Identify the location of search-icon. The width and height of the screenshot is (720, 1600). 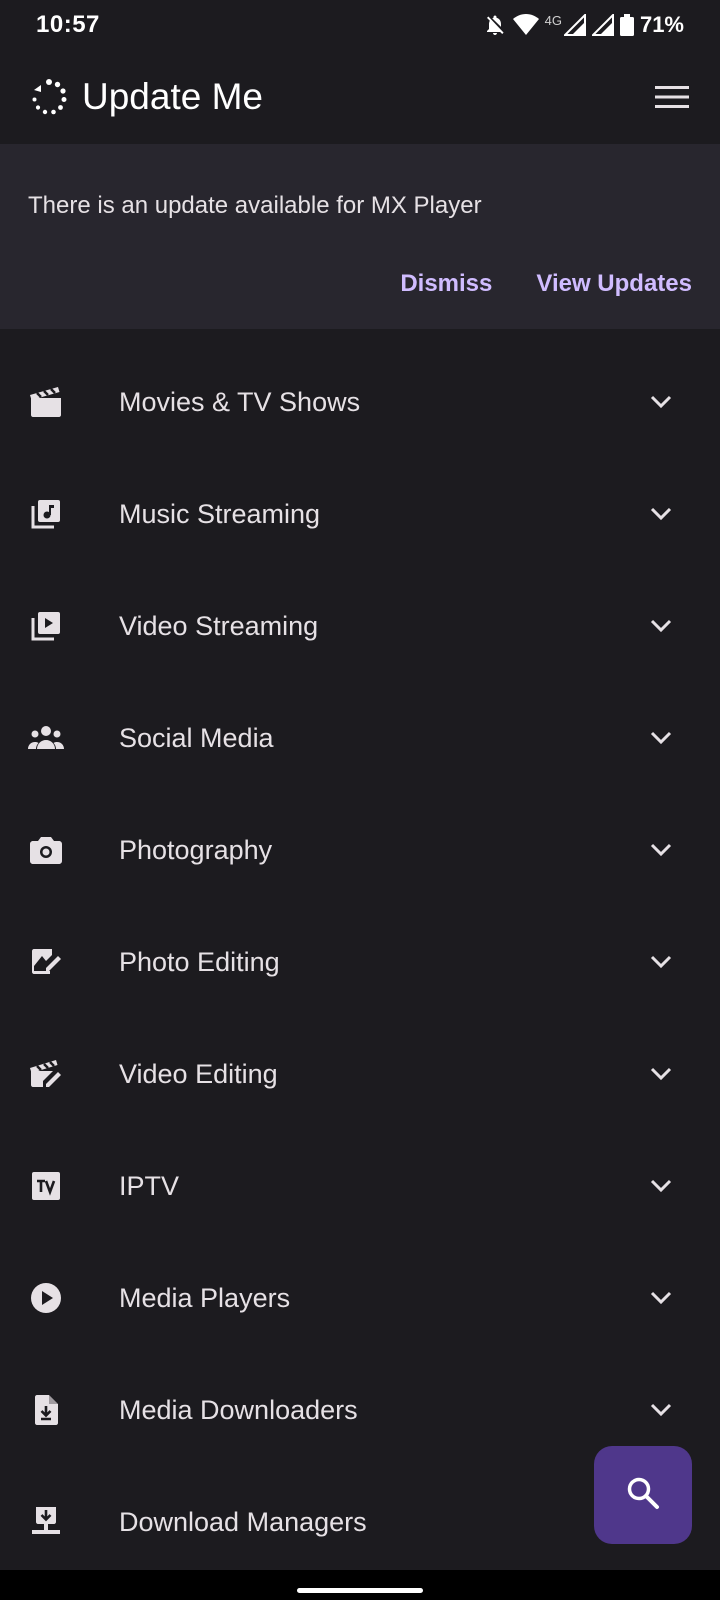
(643, 1495).